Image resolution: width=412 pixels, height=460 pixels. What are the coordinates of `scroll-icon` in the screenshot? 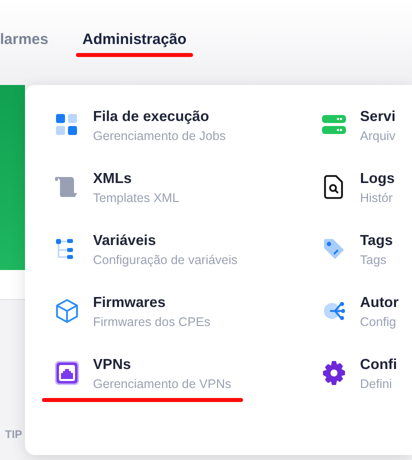 It's located at (67, 187).